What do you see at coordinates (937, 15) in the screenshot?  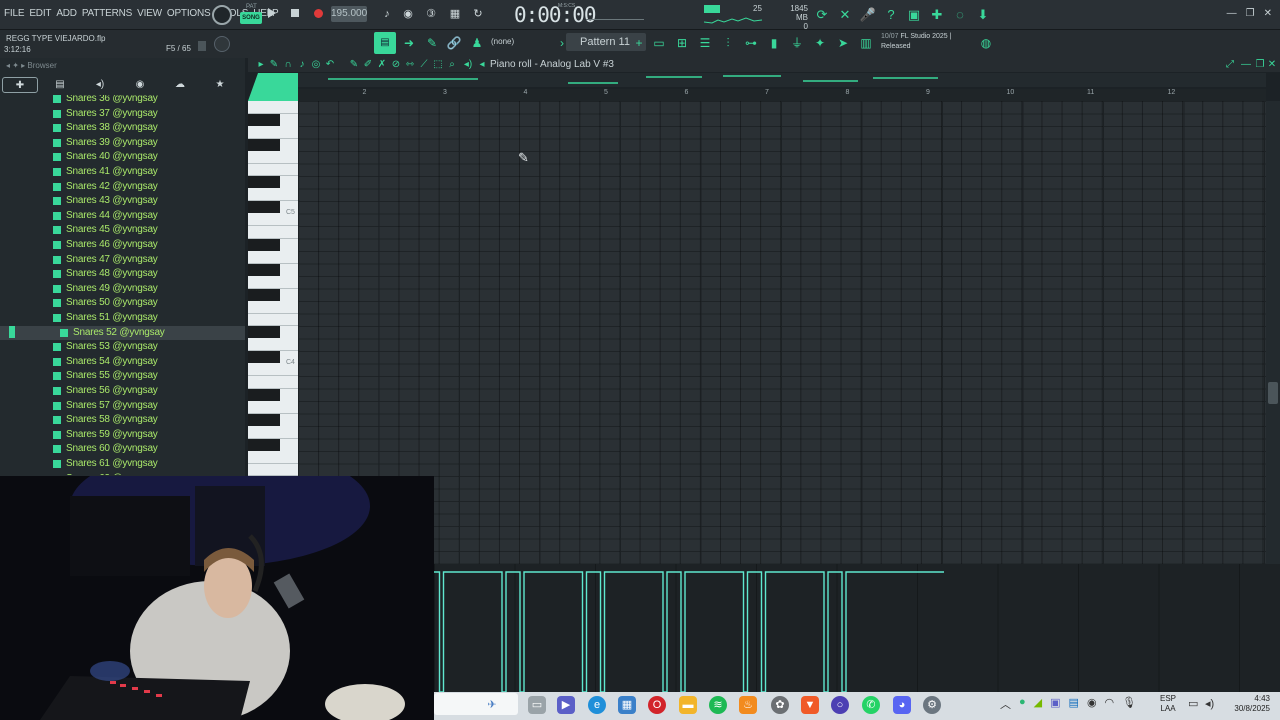 I see `plugin-icon: ✚` at bounding box center [937, 15].